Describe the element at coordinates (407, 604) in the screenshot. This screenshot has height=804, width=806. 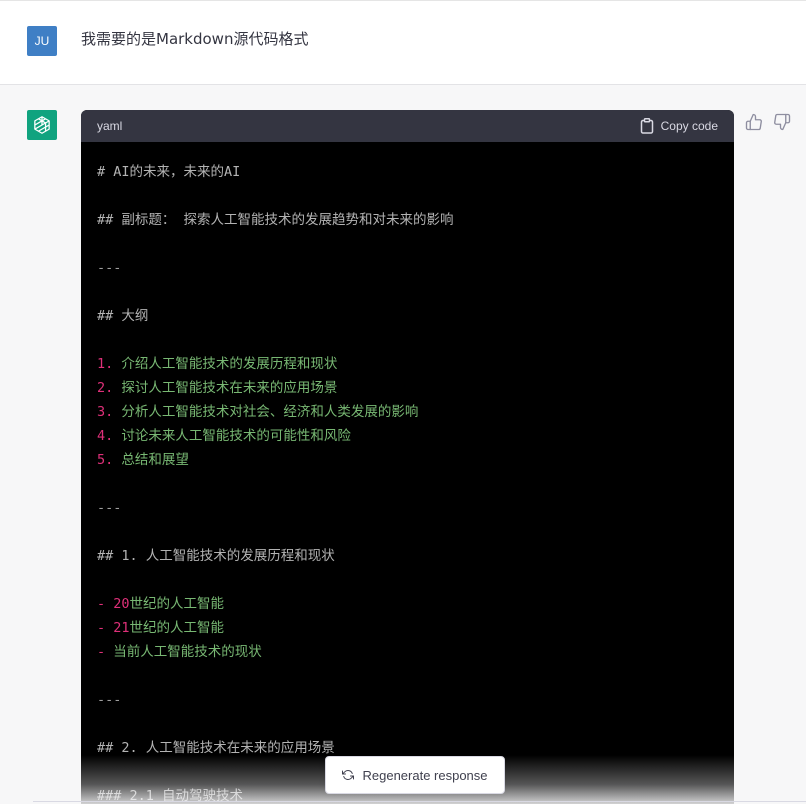
I see `code-line: - 20世纪的人工智能` at that location.